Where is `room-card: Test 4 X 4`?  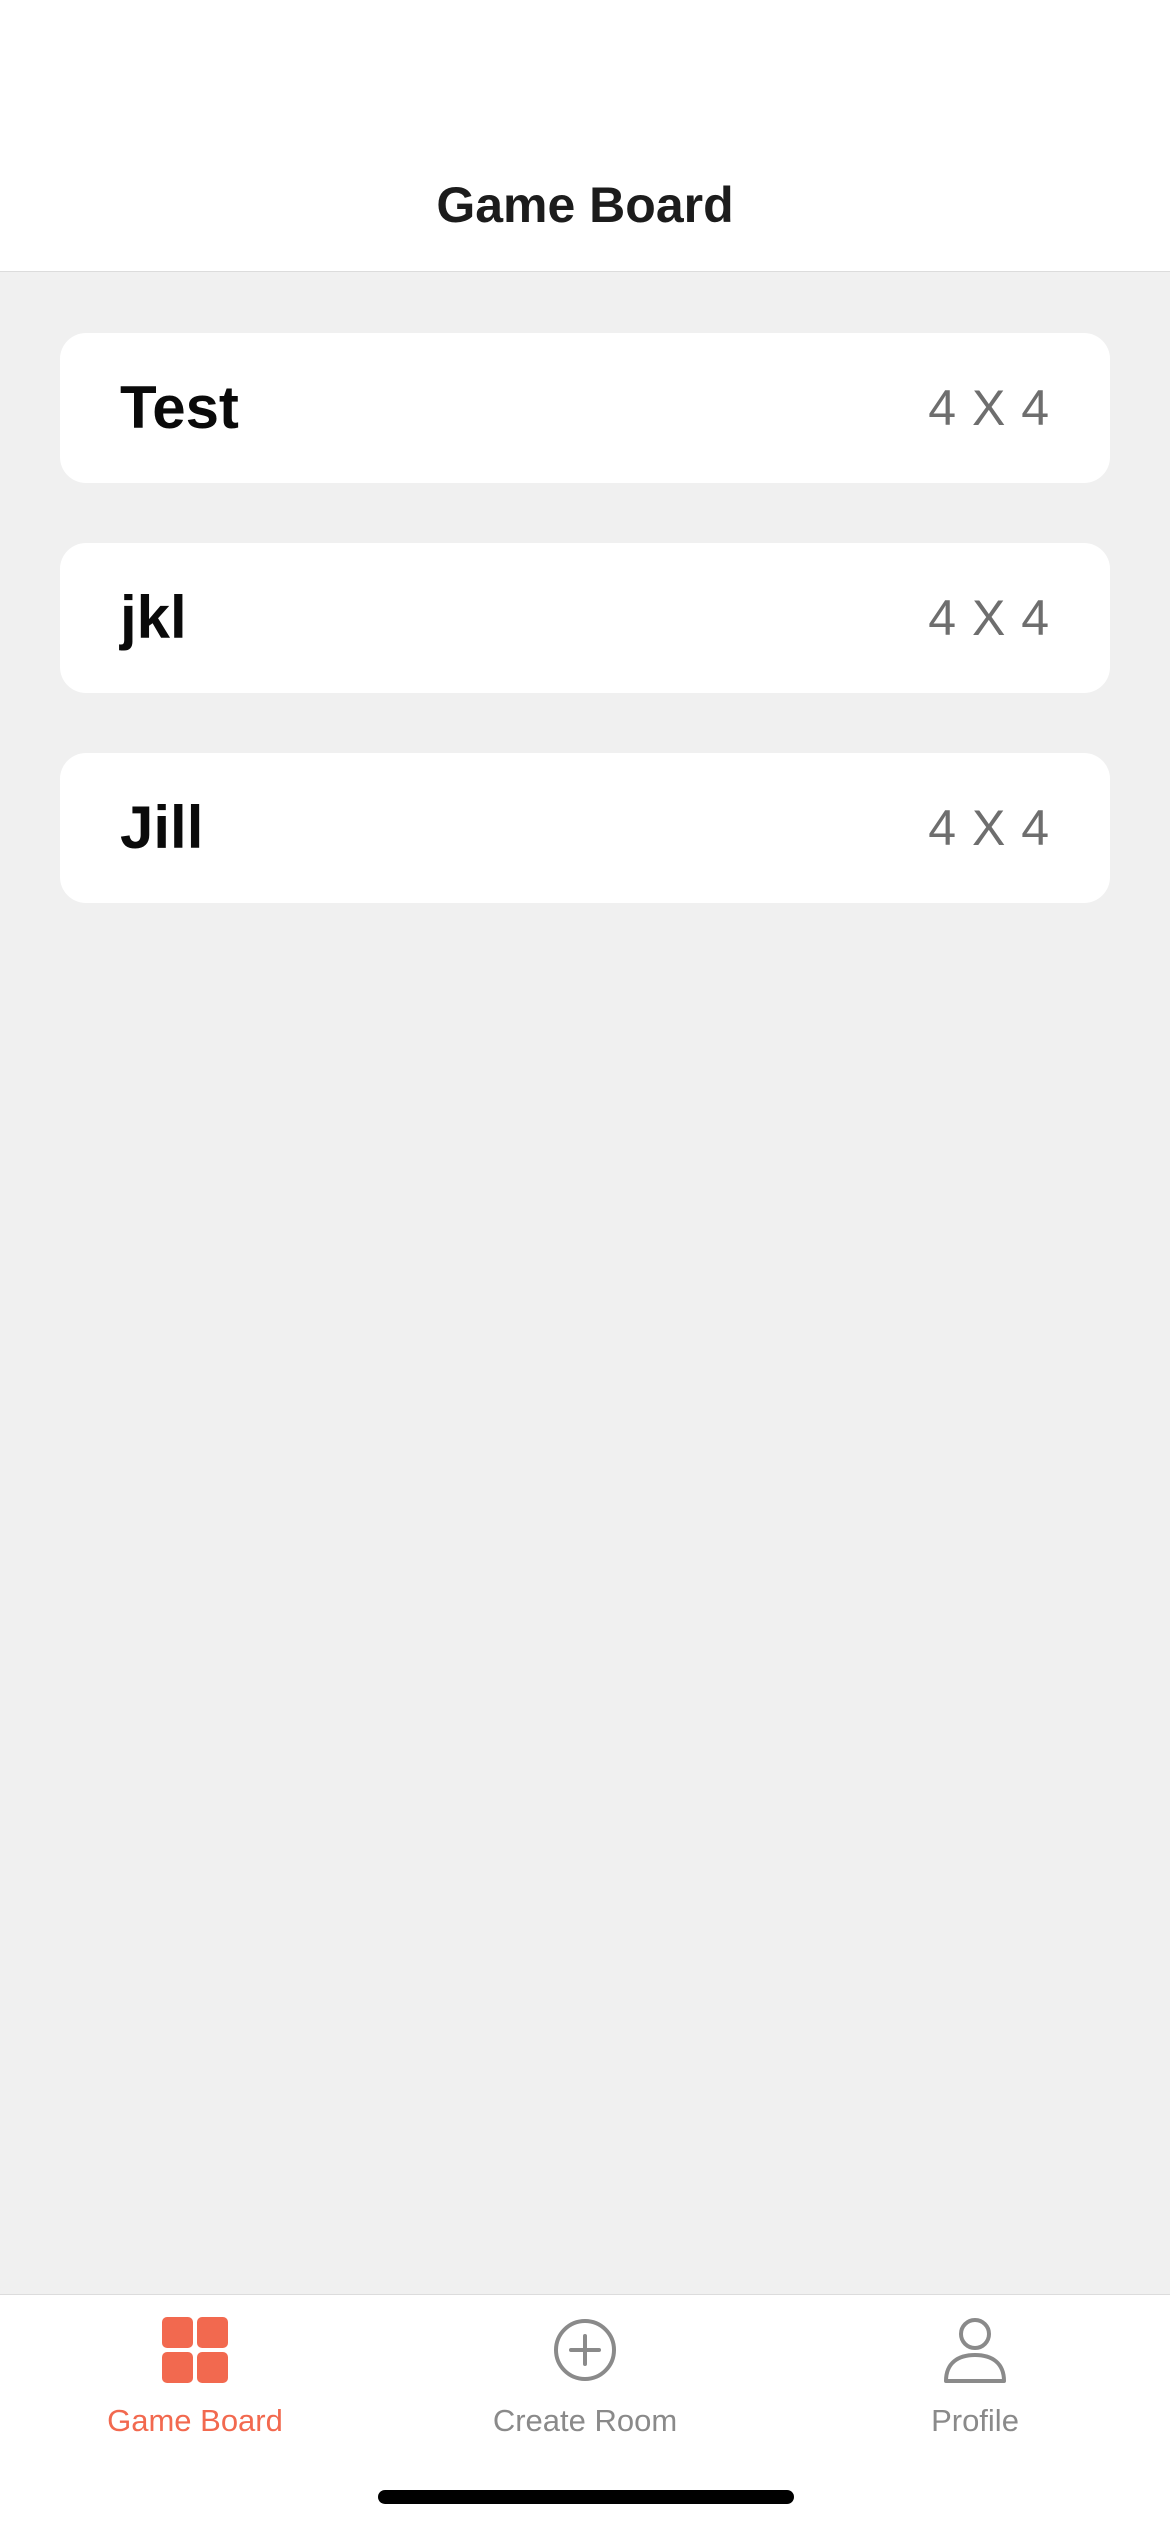
room-card: Test 4 X 4 is located at coordinates (585, 408).